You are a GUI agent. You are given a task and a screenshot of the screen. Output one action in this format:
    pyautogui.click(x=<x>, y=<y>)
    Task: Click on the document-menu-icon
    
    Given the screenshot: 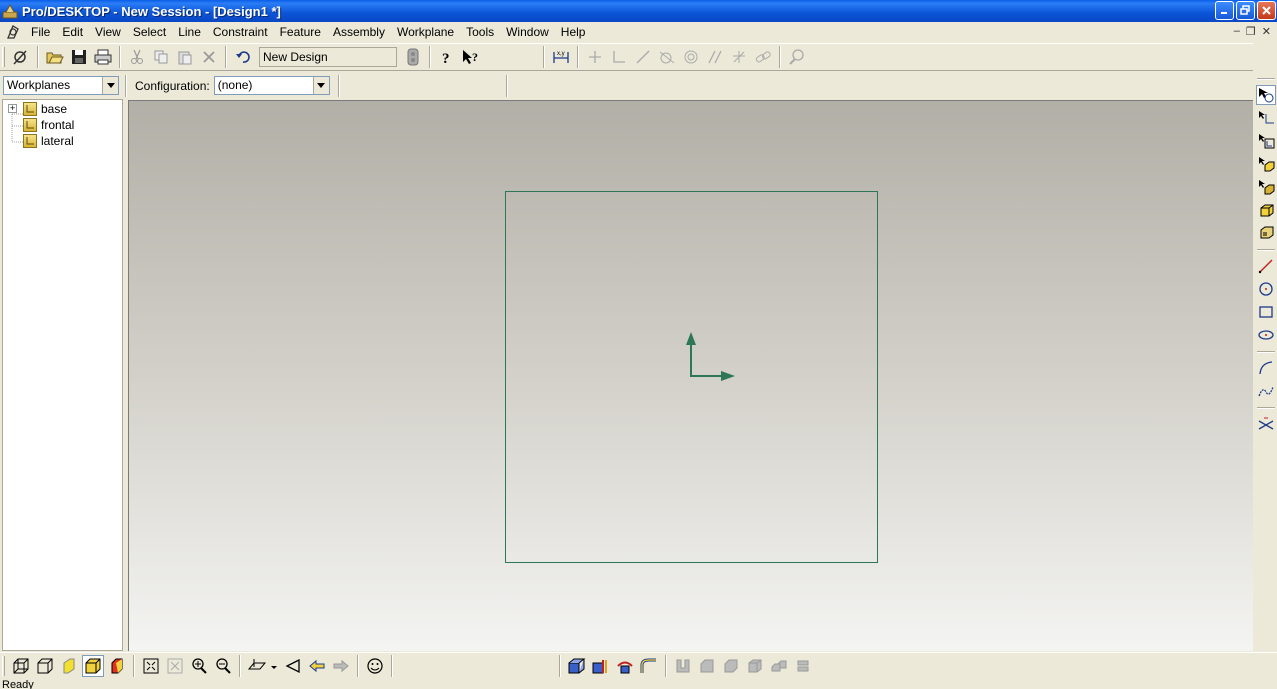 What is the action you would take?
    pyautogui.click(x=14, y=32)
    